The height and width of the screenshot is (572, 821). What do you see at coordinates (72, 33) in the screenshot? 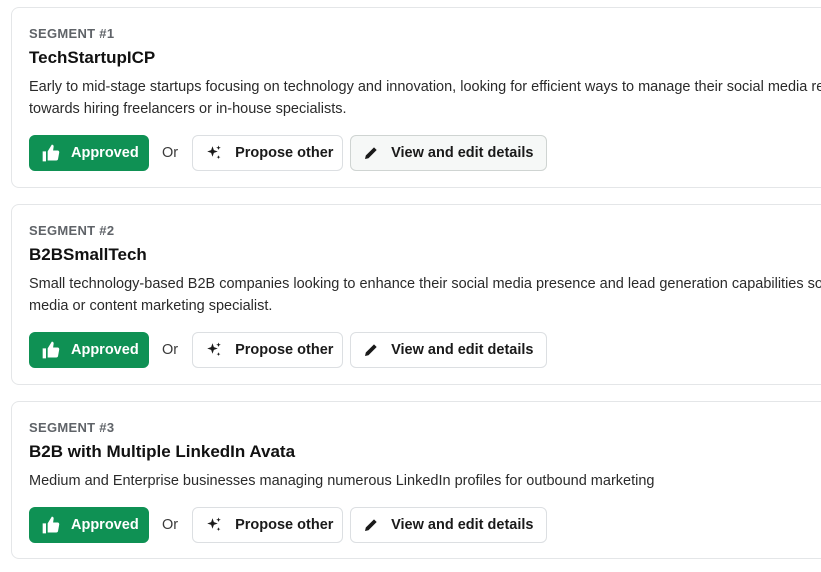
I see `segment-number-label: SEGMENT #1` at bounding box center [72, 33].